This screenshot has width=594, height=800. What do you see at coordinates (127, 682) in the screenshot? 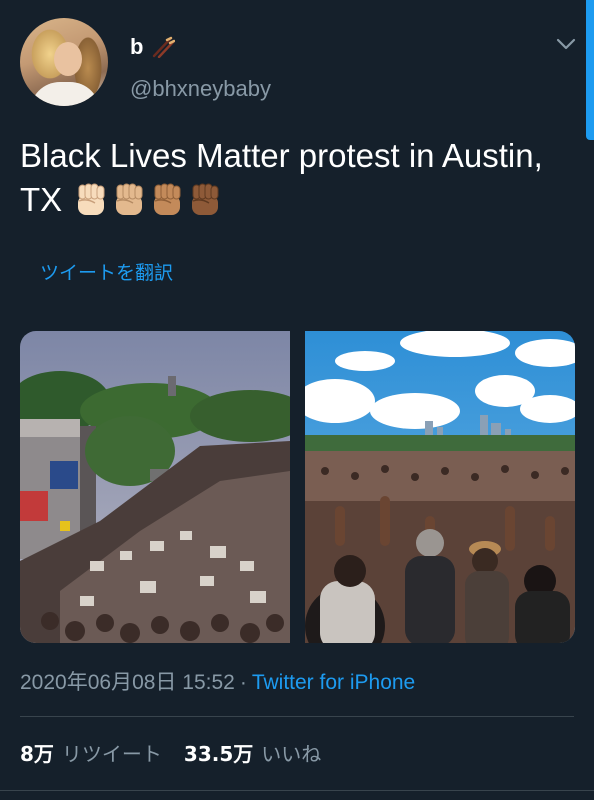
I see `tweet-timestamp: 2020年06月08日 15:52` at bounding box center [127, 682].